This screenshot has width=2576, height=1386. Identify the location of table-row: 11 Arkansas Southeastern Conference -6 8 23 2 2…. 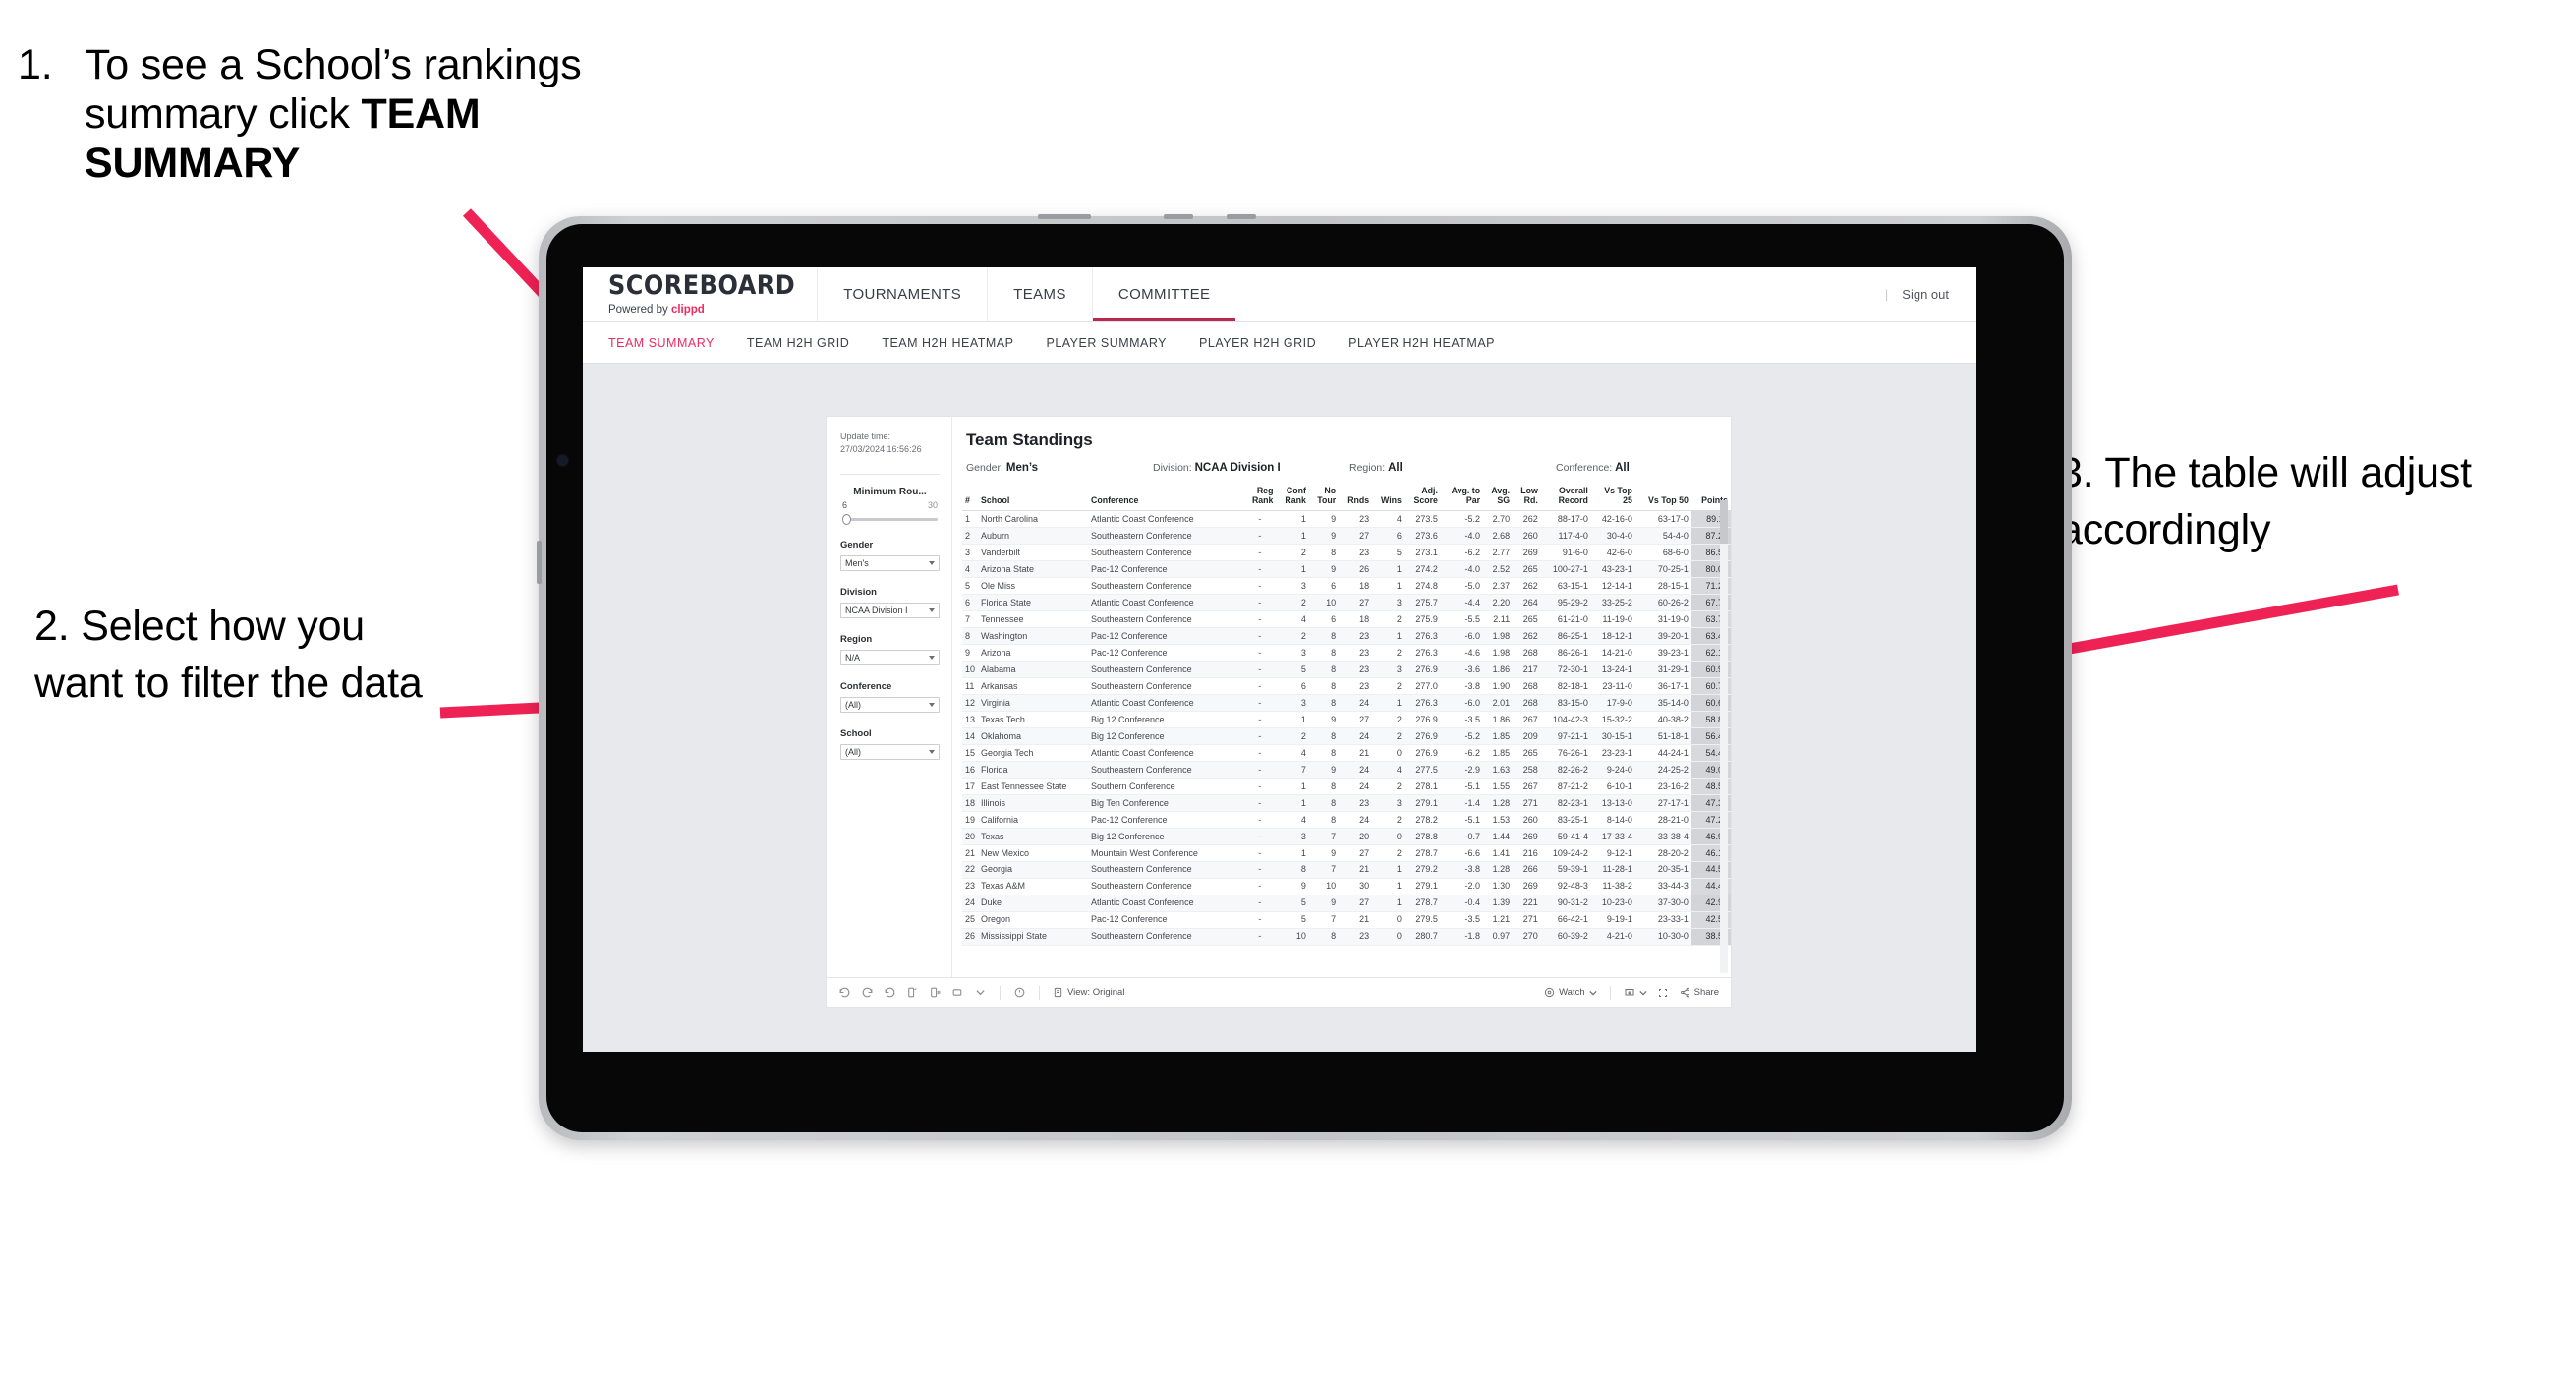
(1347, 686).